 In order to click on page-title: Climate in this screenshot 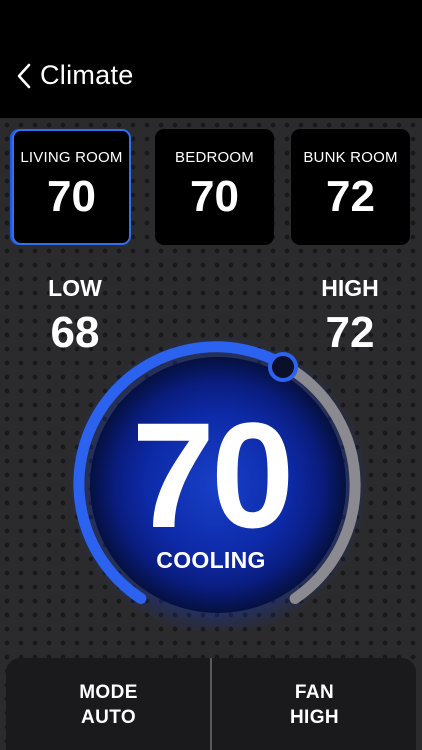, I will do `click(87, 75)`.